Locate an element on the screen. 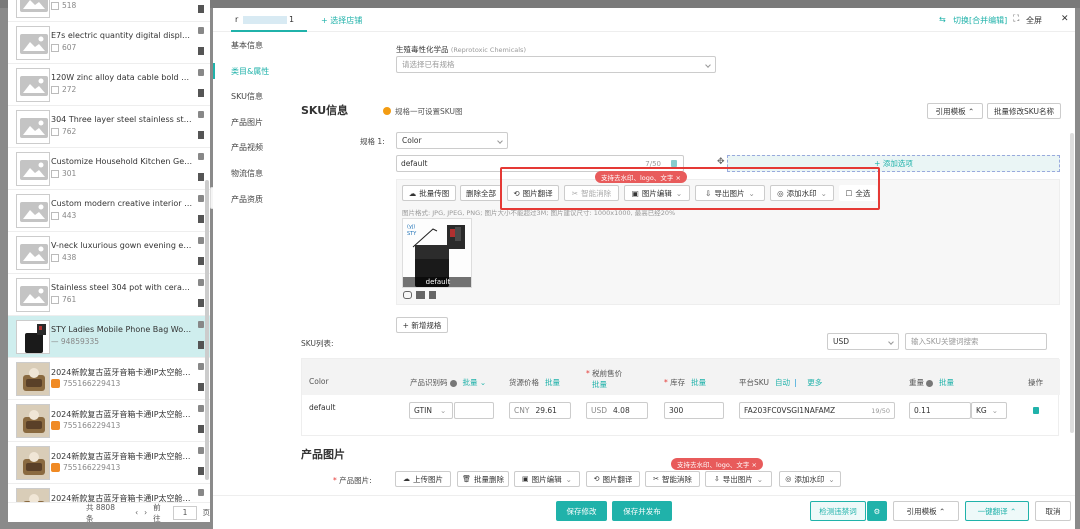 The image size is (1080, 529). nav-item: 产品图片 is located at coordinates (247, 122).